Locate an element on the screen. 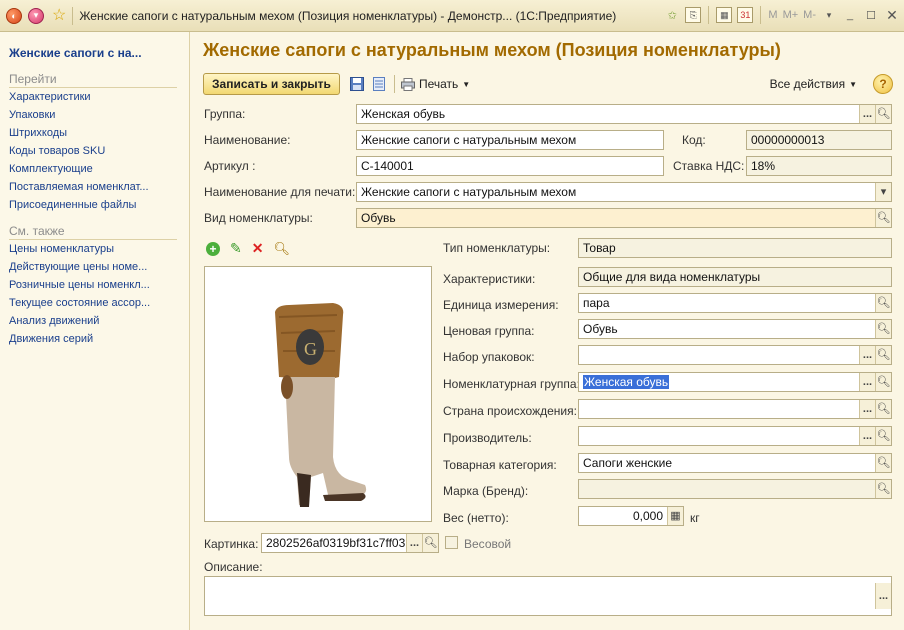 This screenshot has width=904, height=630. all-actions-button: Все действия ▼ is located at coordinates (813, 84).